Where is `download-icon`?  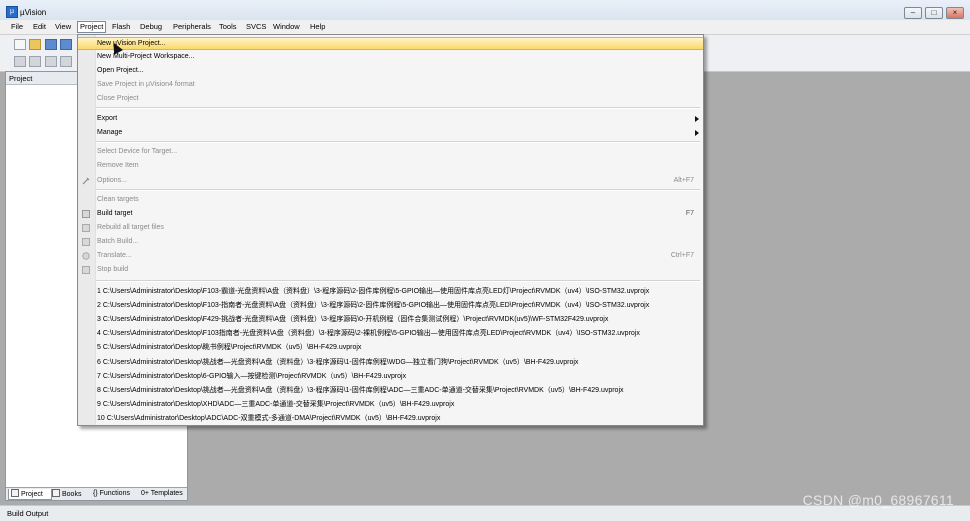
download-icon is located at coordinates (66, 61).